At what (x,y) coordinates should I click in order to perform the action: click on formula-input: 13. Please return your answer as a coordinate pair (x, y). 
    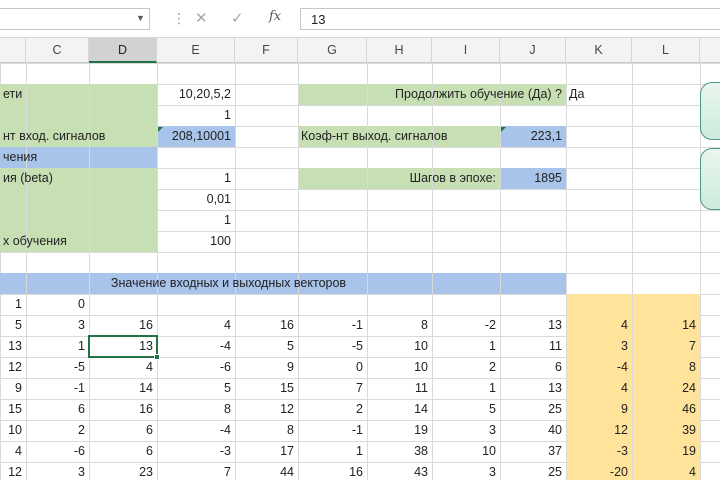
    Looking at the image, I should click on (510, 19).